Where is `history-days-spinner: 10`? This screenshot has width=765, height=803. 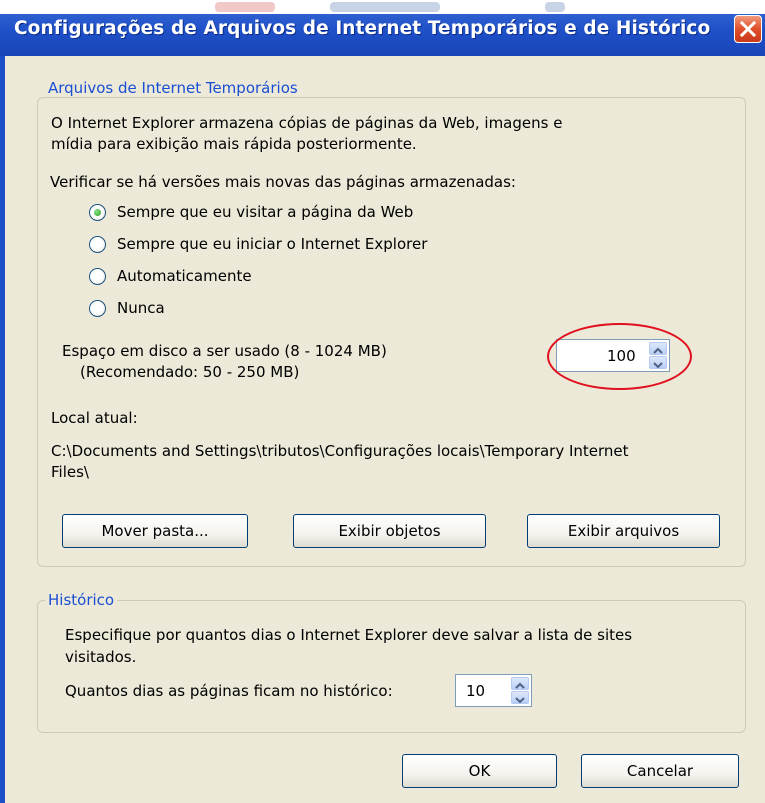 history-days-spinner: 10 is located at coordinates (493, 690).